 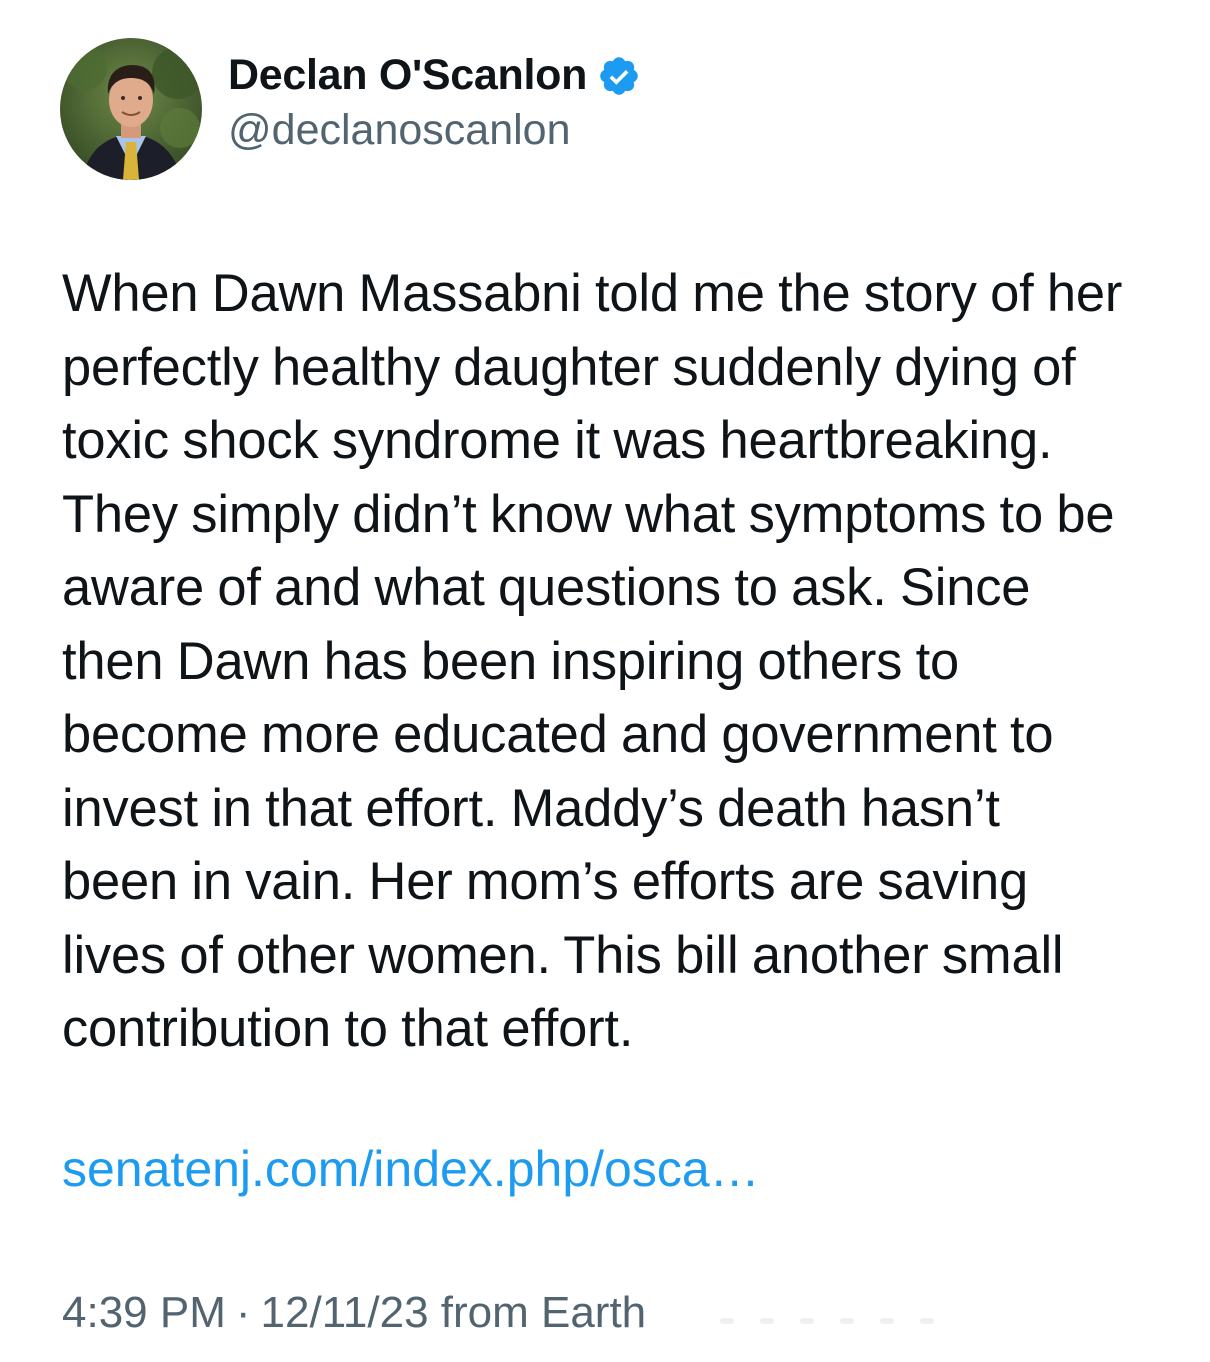 What do you see at coordinates (348, 1028) in the screenshot?
I see `tweet-text-line: contribution to that effort.` at bounding box center [348, 1028].